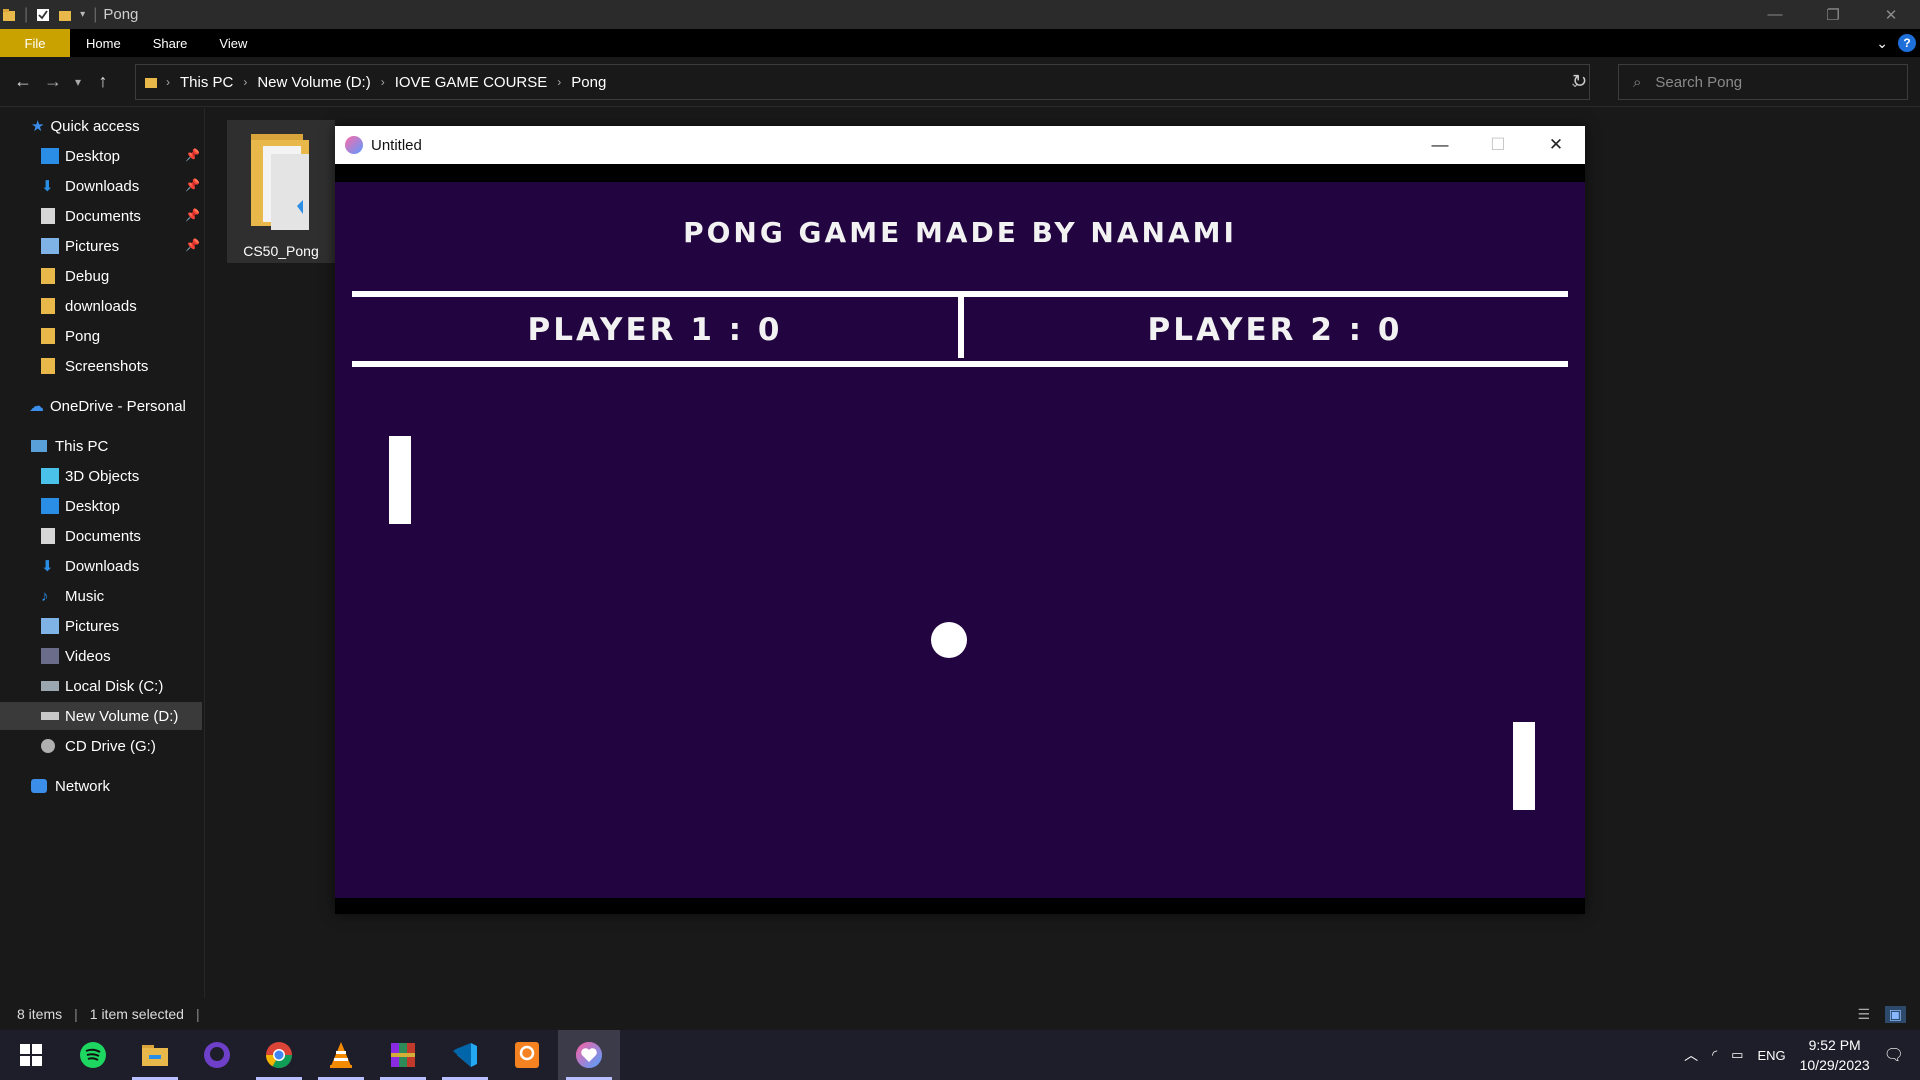 This screenshot has height=1080, width=1920. What do you see at coordinates (40, 1014) in the screenshot?
I see `item-count: 8 items` at bounding box center [40, 1014].